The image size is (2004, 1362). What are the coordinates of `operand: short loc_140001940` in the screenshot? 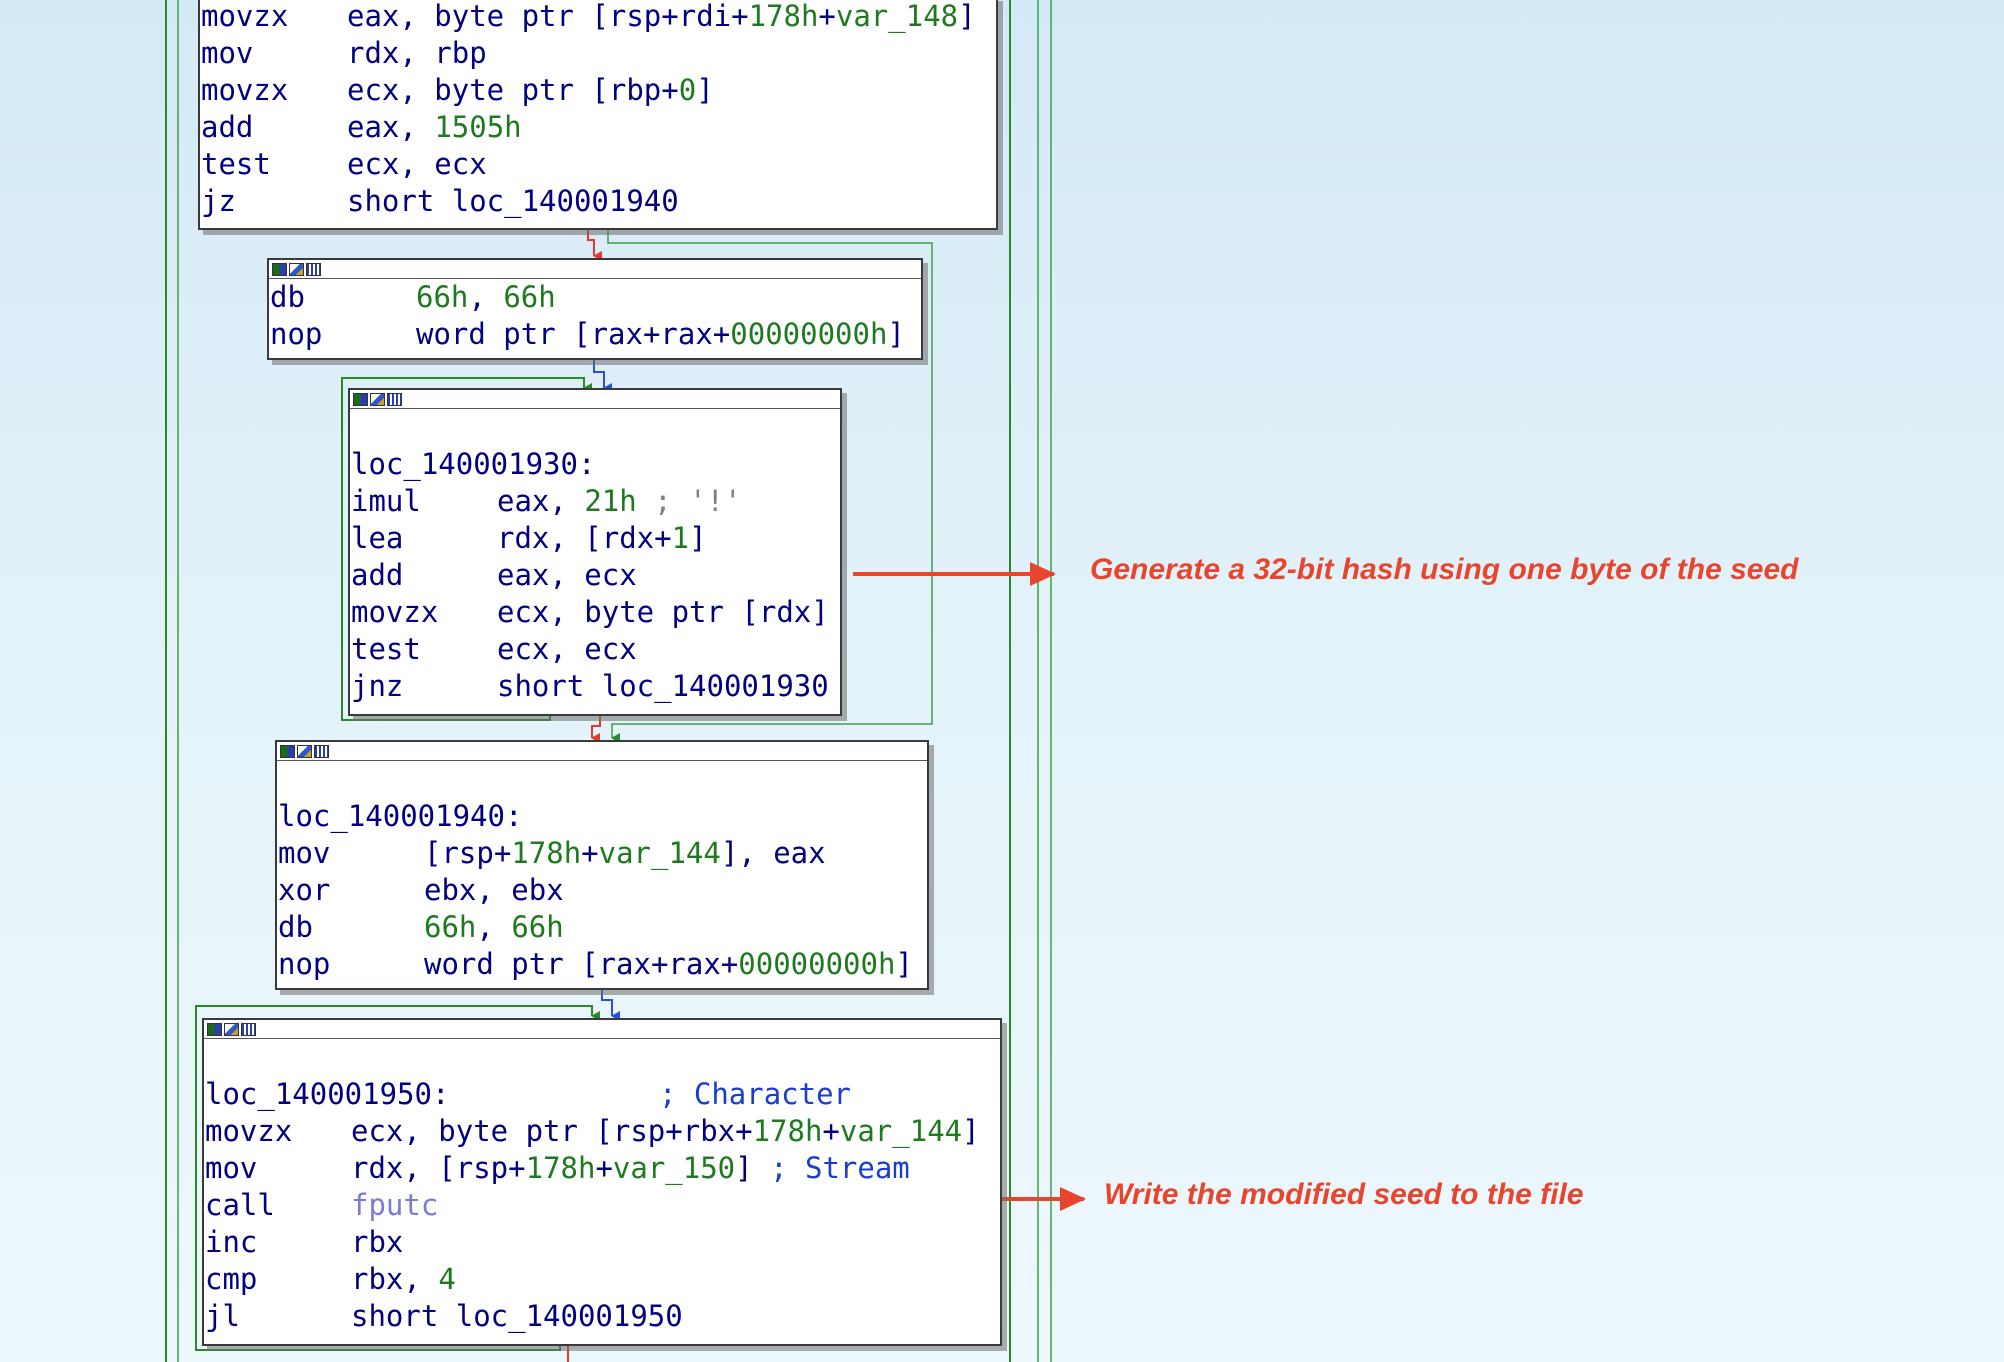 It's located at (513, 201).